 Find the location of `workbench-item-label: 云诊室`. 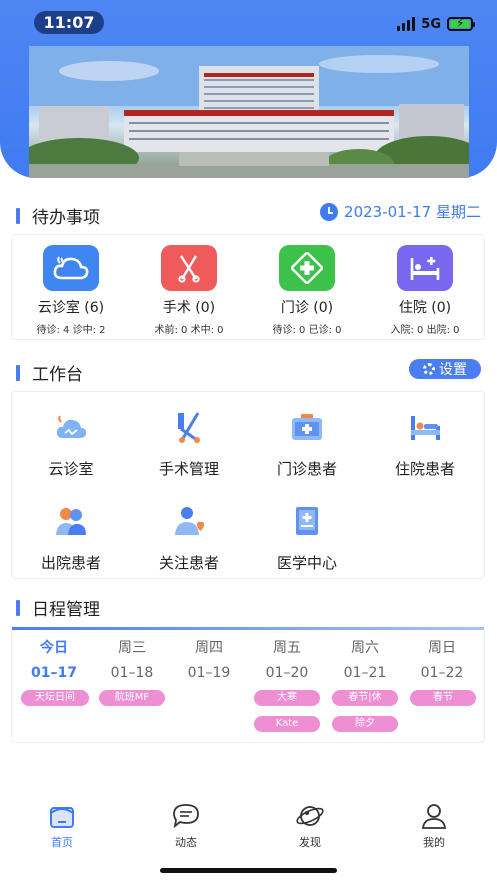

workbench-item-label: 云诊室 is located at coordinates (71, 469).